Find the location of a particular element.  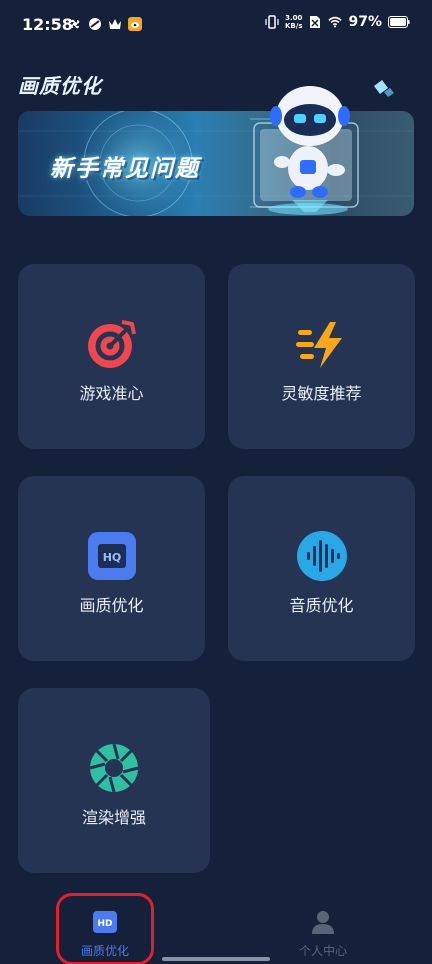

status-notification-icons is located at coordinates (105, 24).